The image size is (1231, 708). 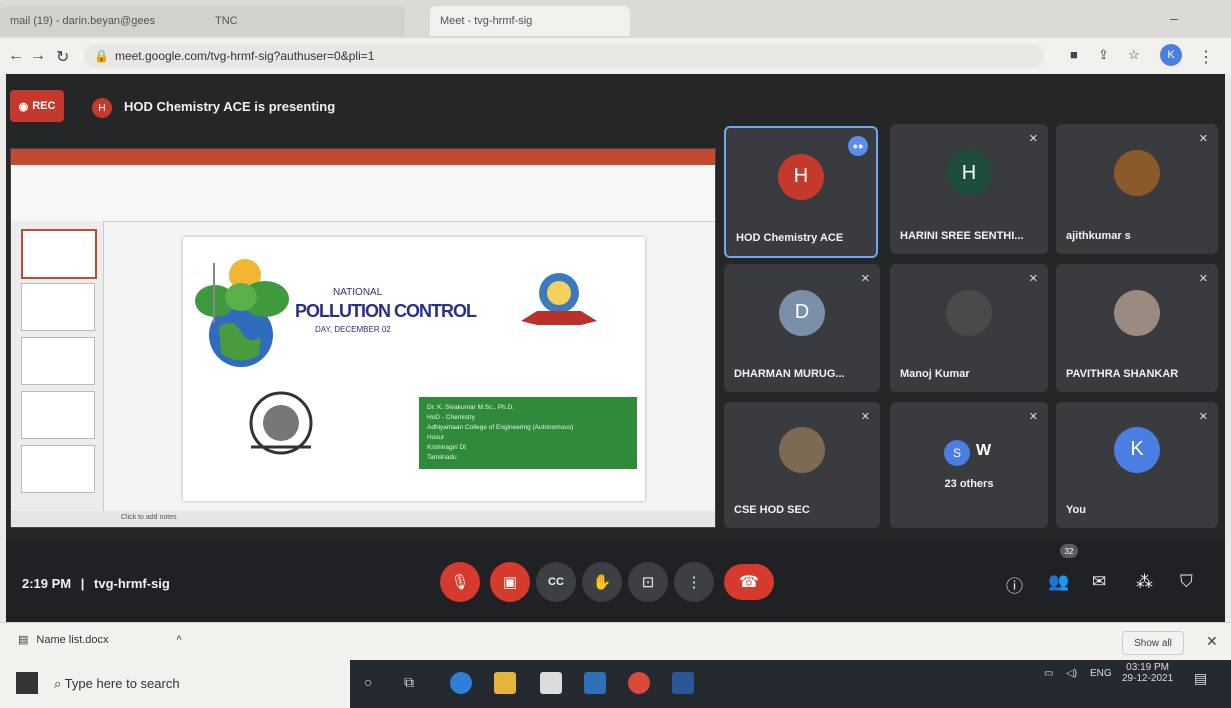 What do you see at coordinates (602, 582) in the screenshot?
I see `raise-hand-button: ✋` at bounding box center [602, 582].